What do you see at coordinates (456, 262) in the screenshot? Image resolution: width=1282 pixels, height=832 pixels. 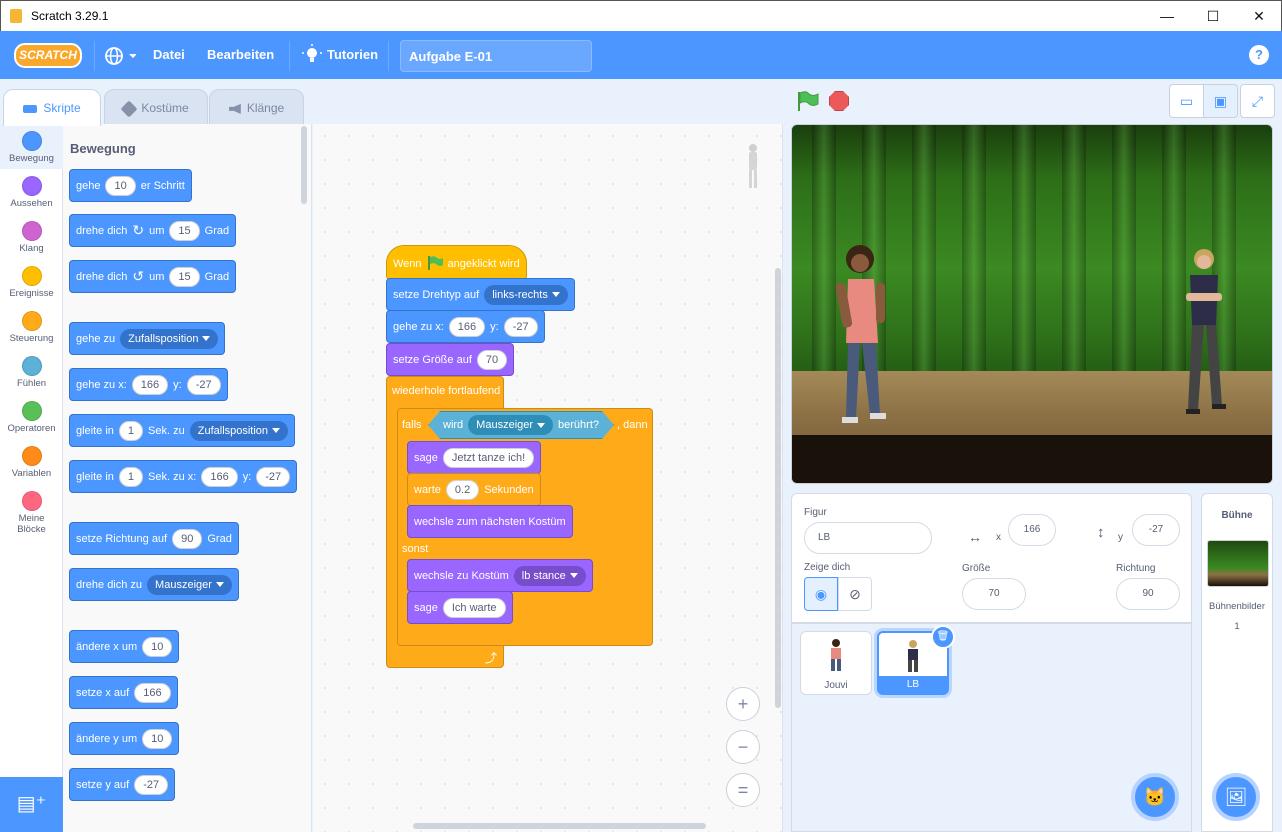 I see `script-hat-flag-clicked: Wenn angeklickt wird` at bounding box center [456, 262].